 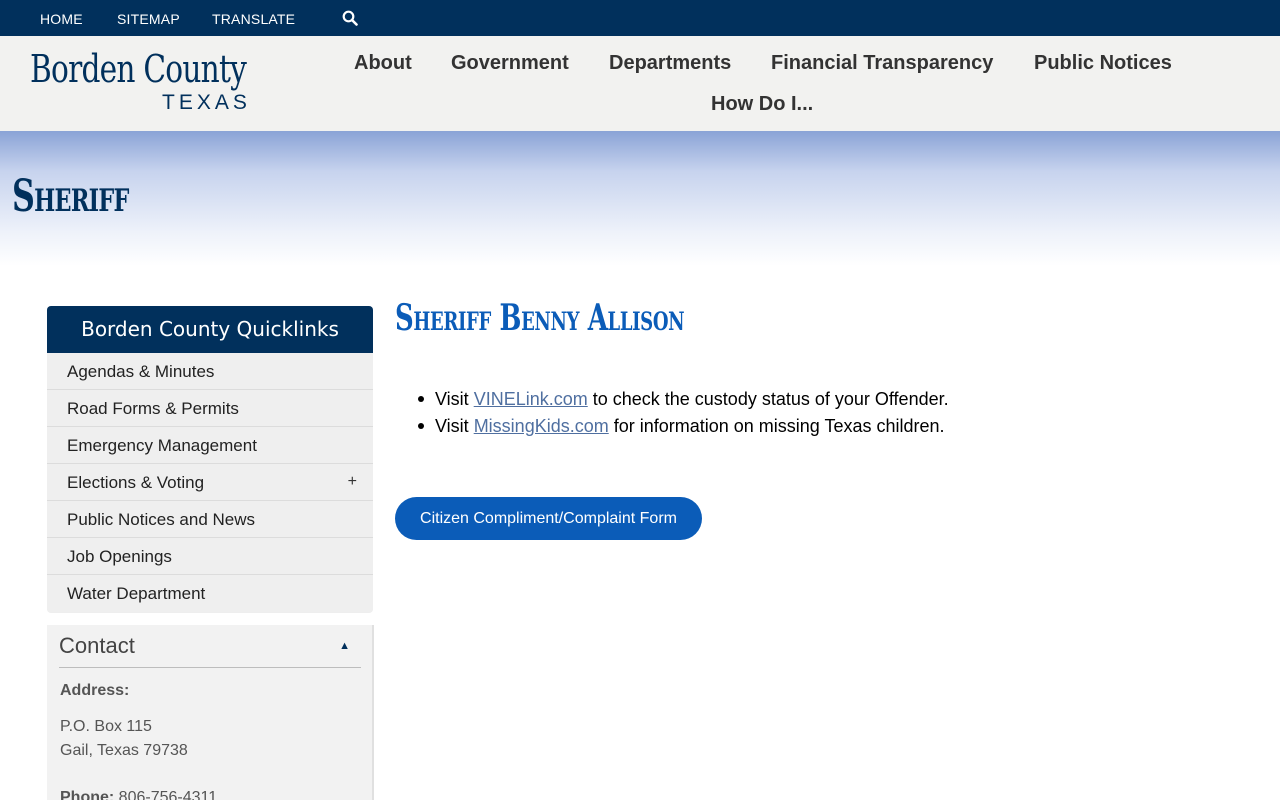 What do you see at coordinates (87, 794) in the screenshot?
I see `phone-label: Phone:` at bounding box center [87, 794].